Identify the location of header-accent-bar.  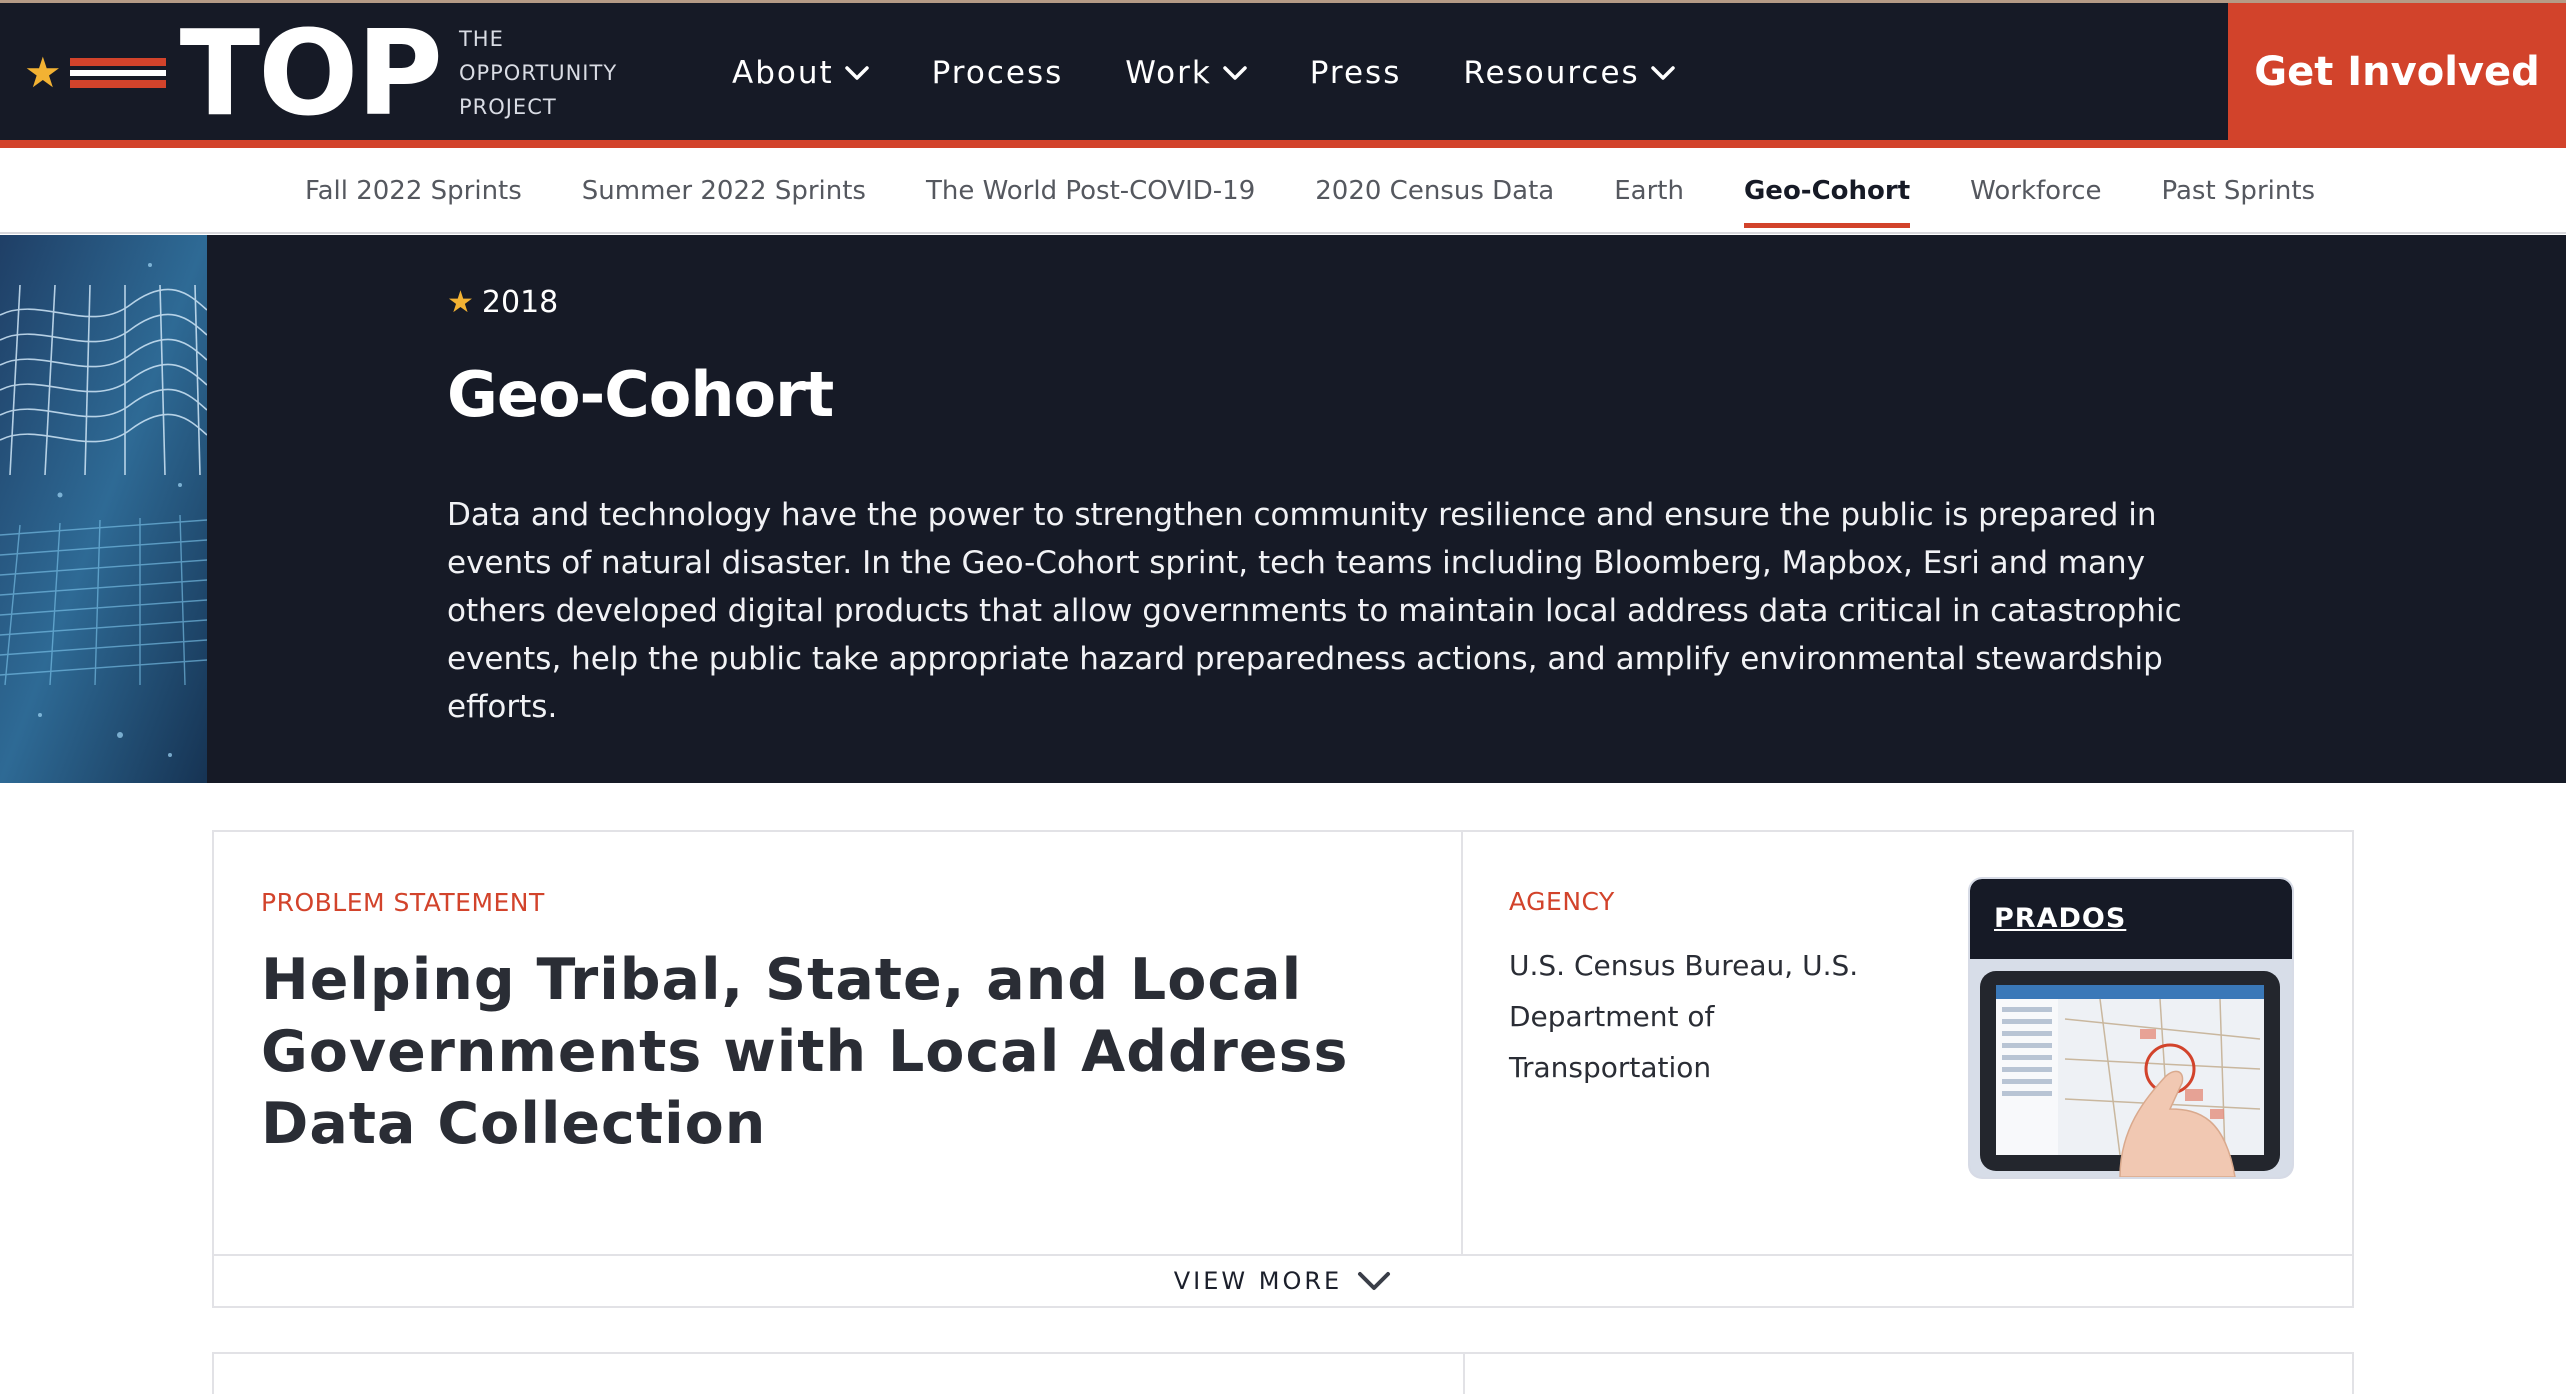
(1283, 144).